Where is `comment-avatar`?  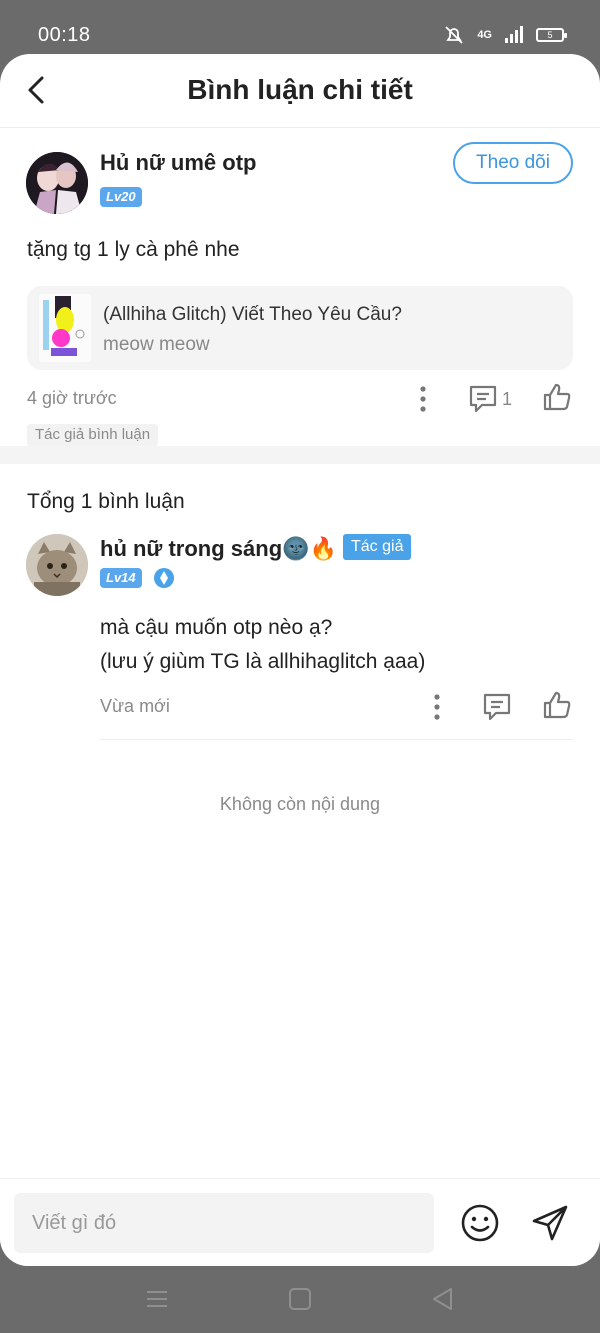 comment-avatar is located at coordinates (57, 565).